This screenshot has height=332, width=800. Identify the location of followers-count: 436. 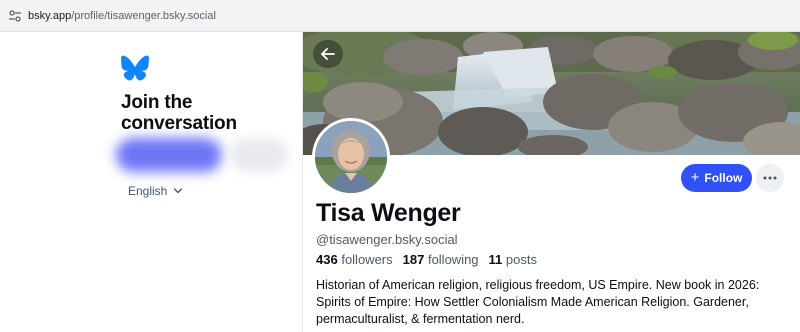
(327, 259).